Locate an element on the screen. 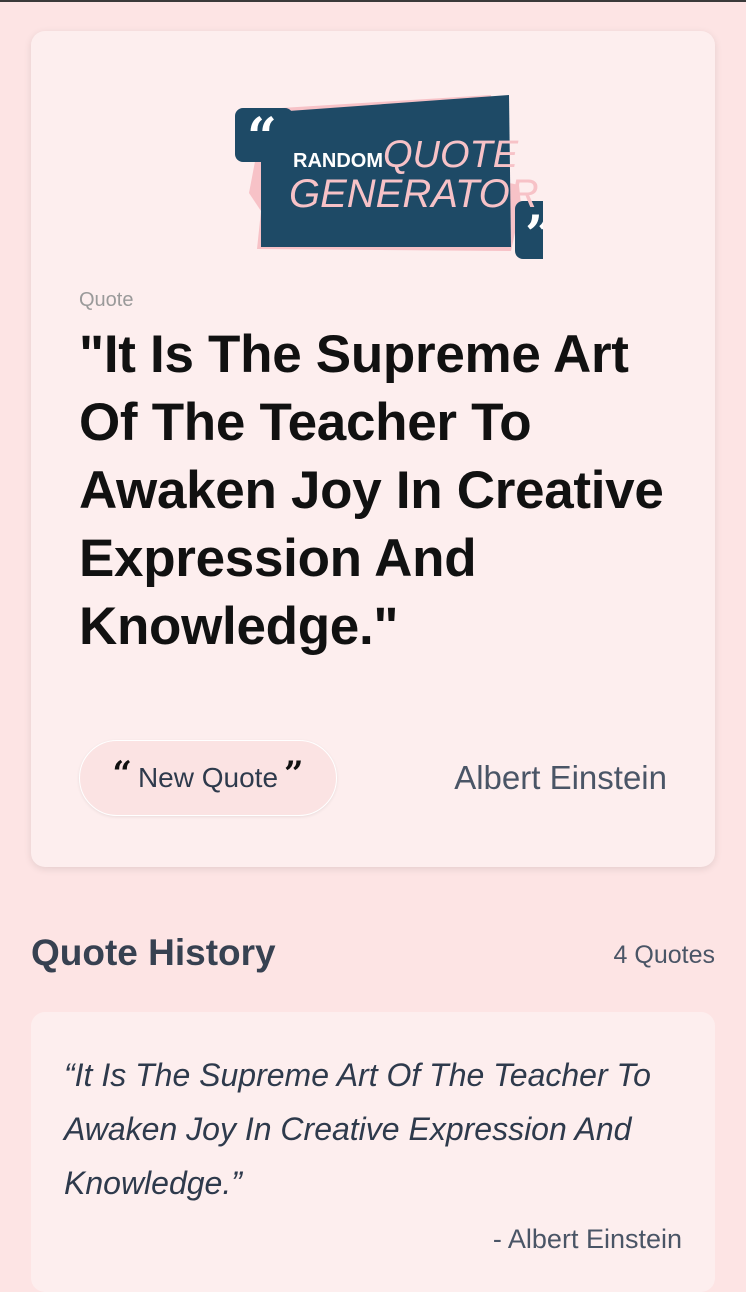  new-quote-button: “ New Quote ” is located at coordinates (208, 778).